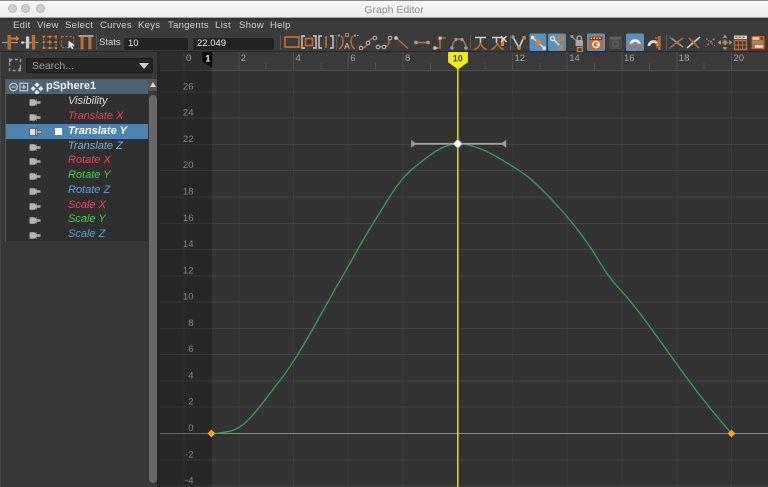 The image size is (768, 487). I want to click on svg-text: 24, so click(188, 113).